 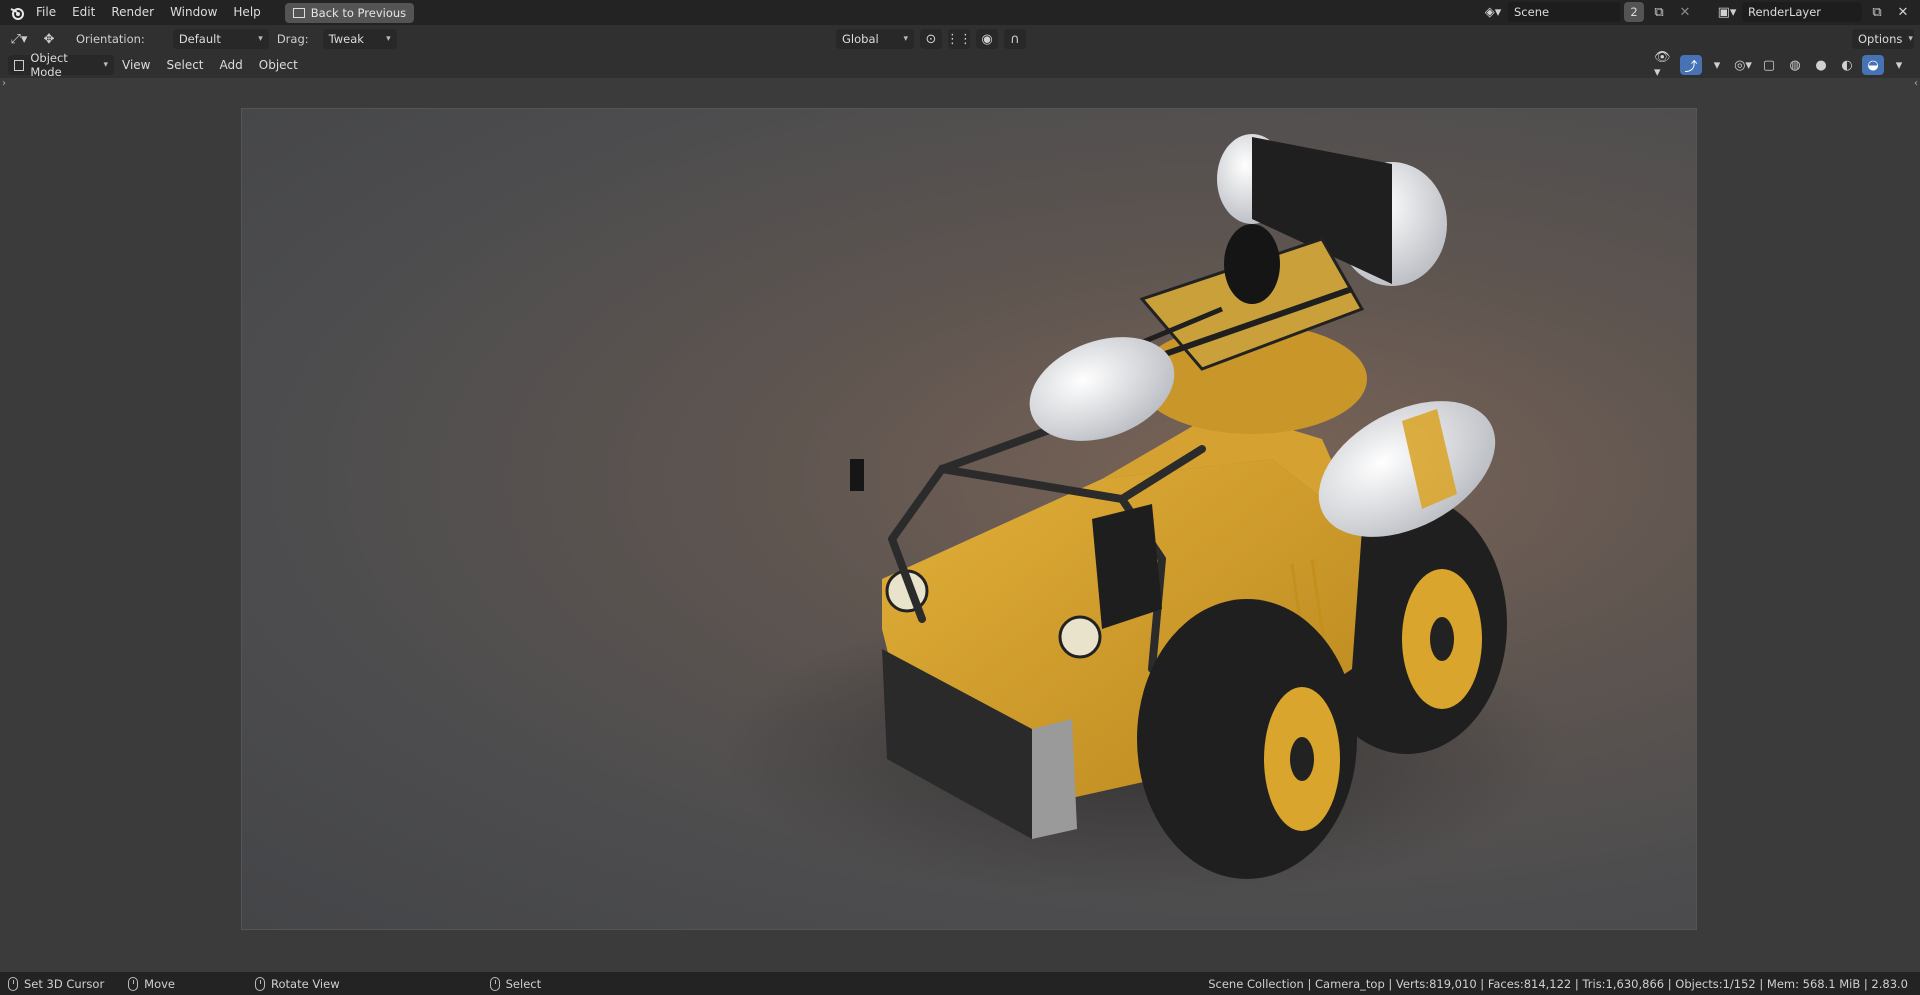 What do you see at coordinates (1691, 65) in the screenshot?
I see `gizmo-icon: ⤴` at bounding box center [1691, 65].